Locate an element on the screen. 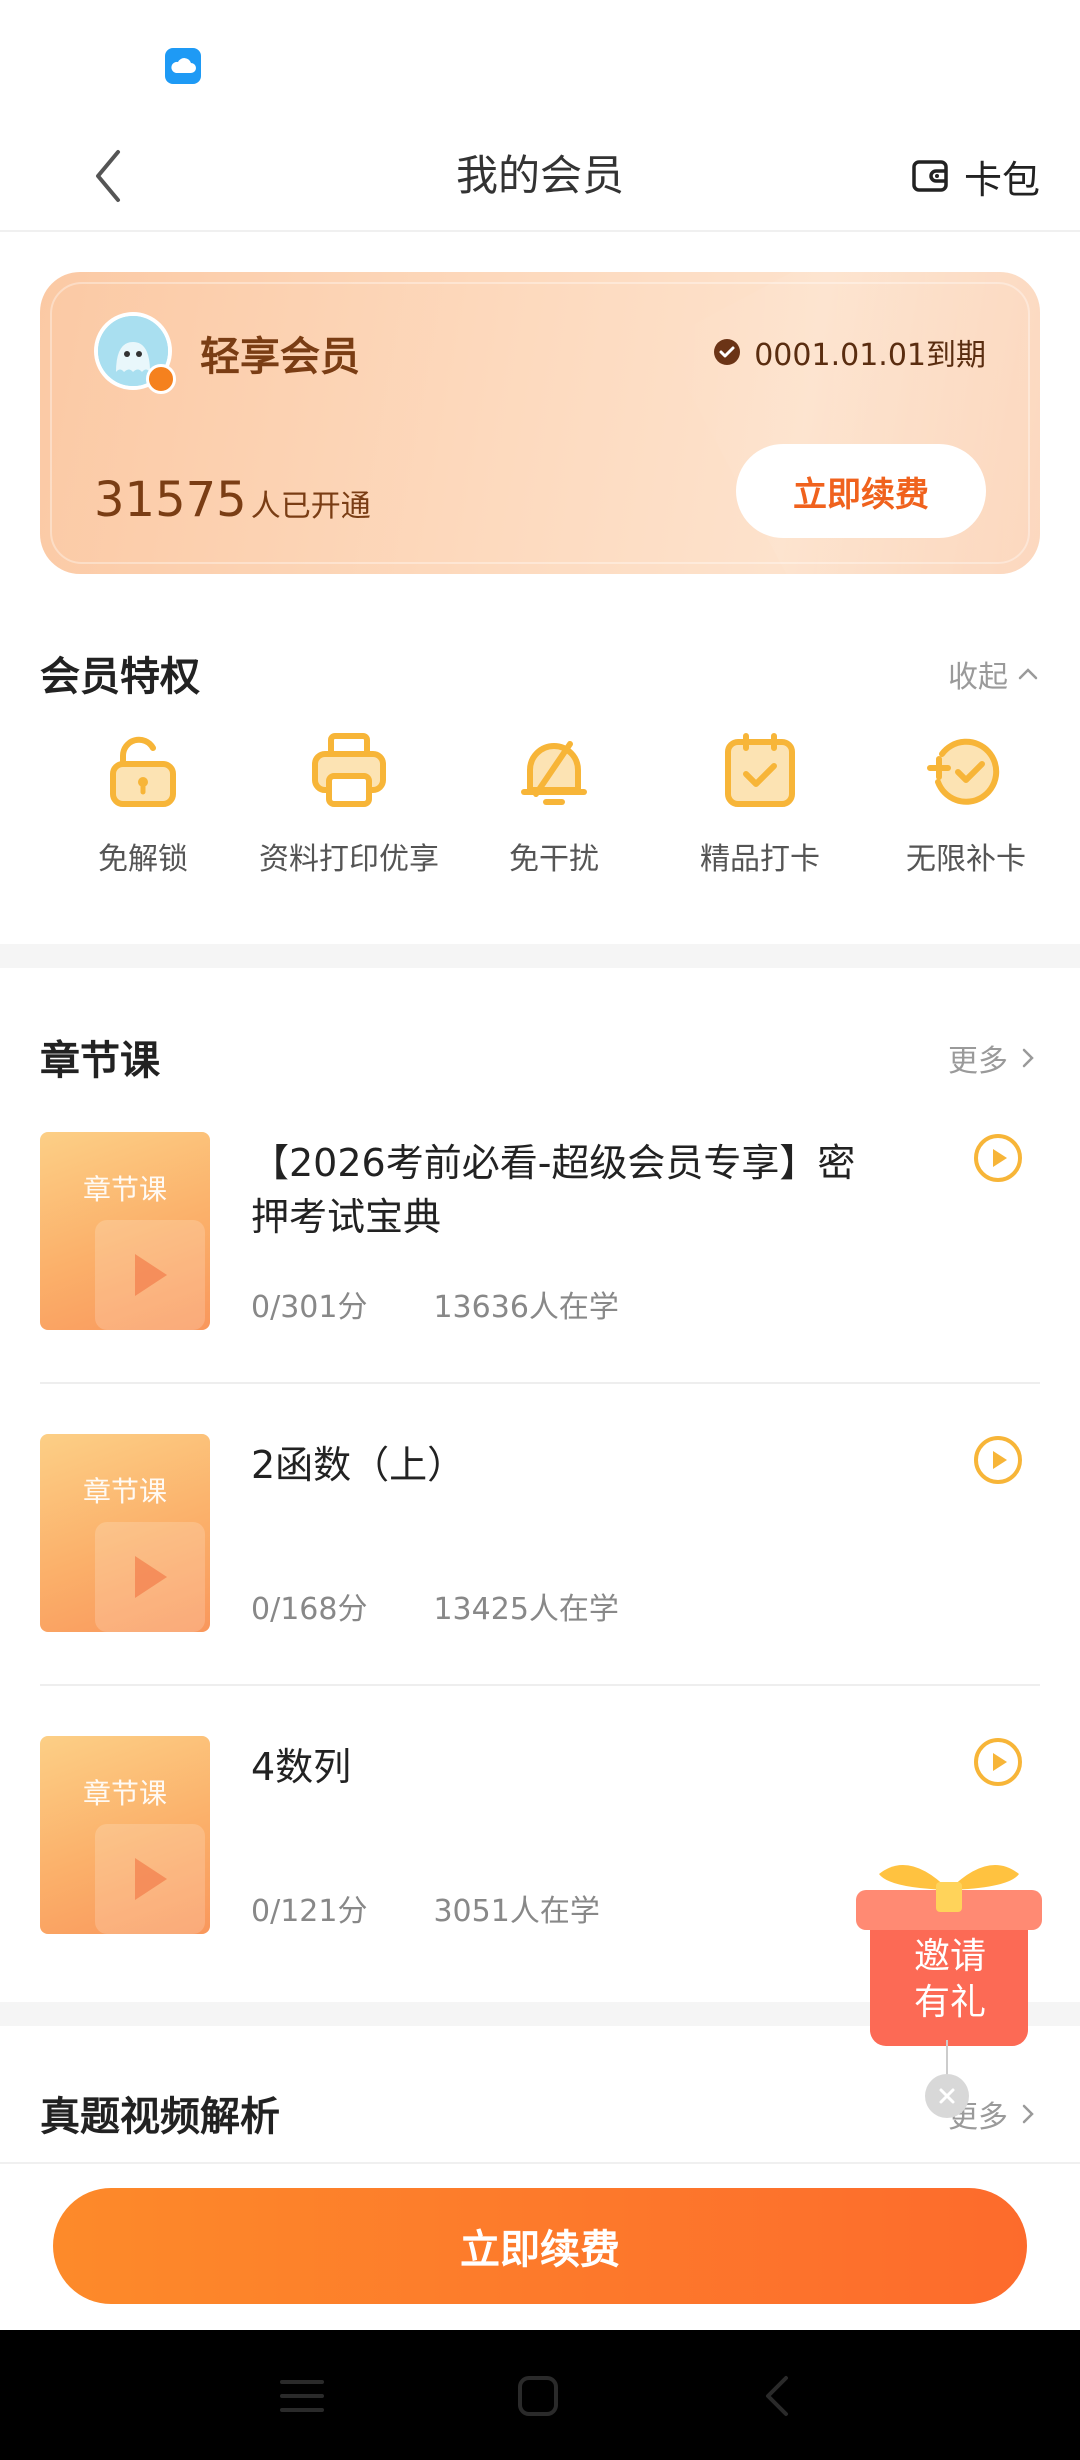 The image size is (1080, 2460). system-nav-bar is located at coordinates (540, 2395).